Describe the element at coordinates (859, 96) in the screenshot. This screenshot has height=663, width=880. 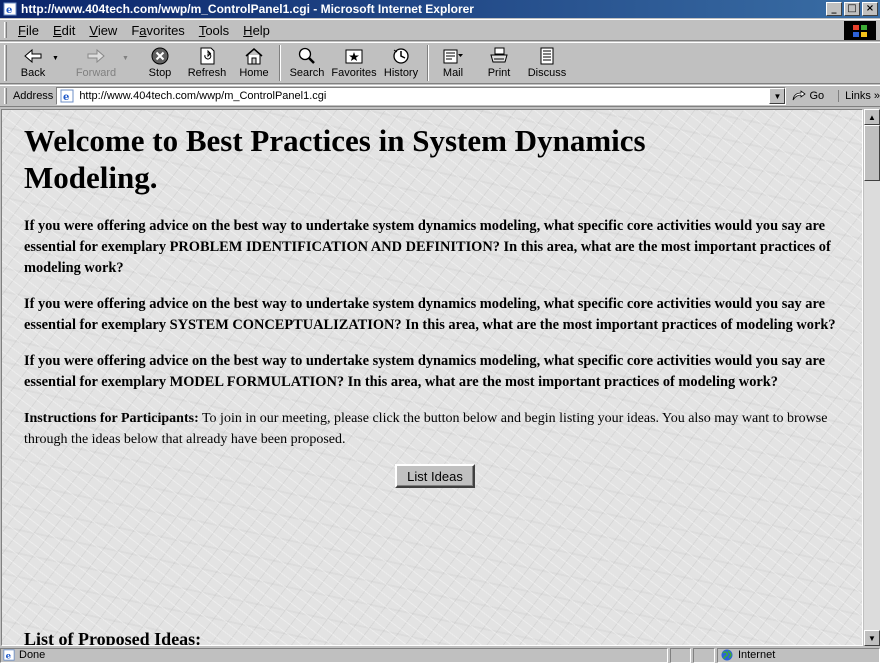
I see `links-button: Links »` at that location.